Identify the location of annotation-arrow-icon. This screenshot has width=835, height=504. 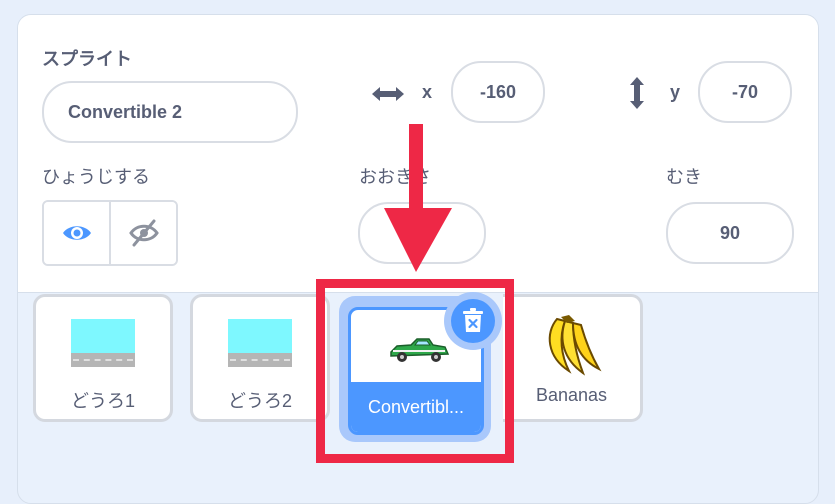
(418, 198).